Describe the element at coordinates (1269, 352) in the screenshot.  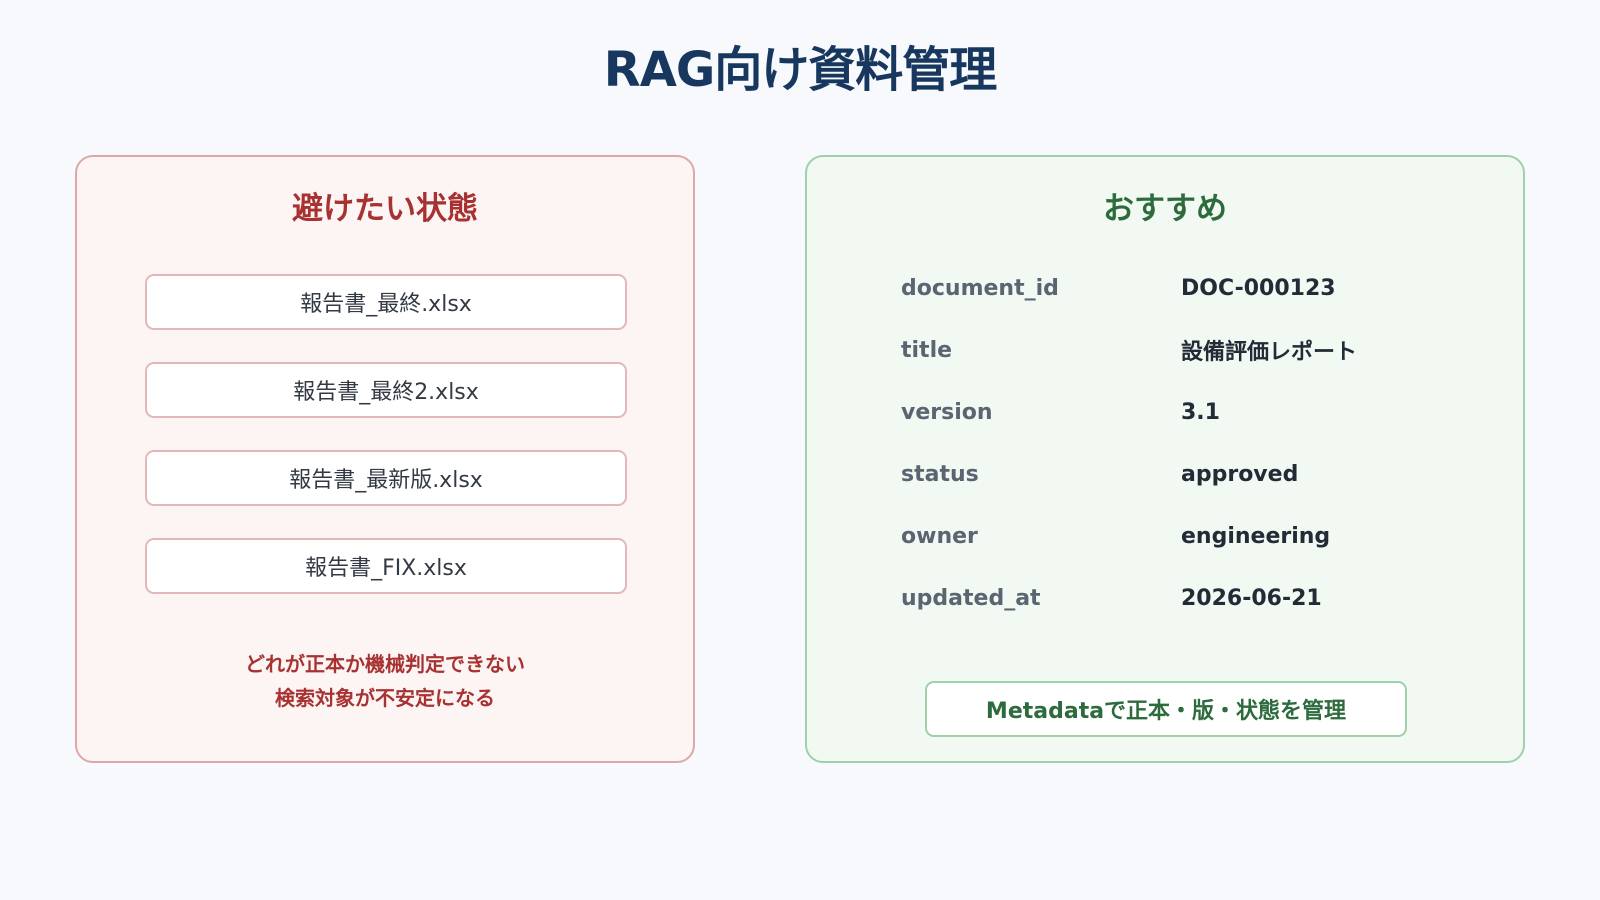
I see `metadata-value: 設備評価レポート` at that location.